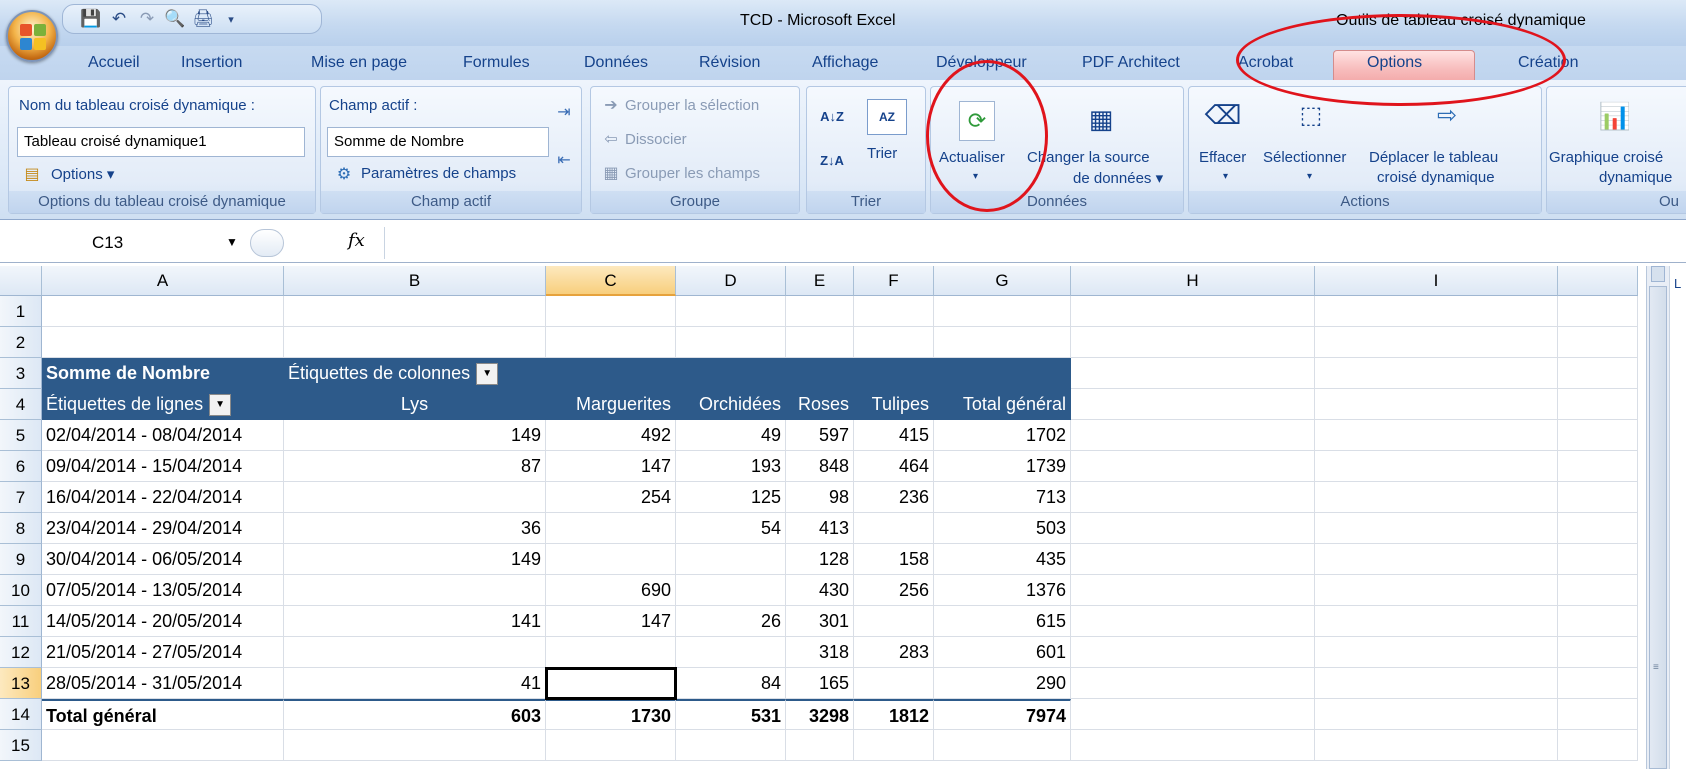 The width and height of the screenshot is (1686, 769). What do you see at coordinates (611, 497) in the screenshot?
I see `pivot-value-cell: 254` at bounding box center [611, 497].